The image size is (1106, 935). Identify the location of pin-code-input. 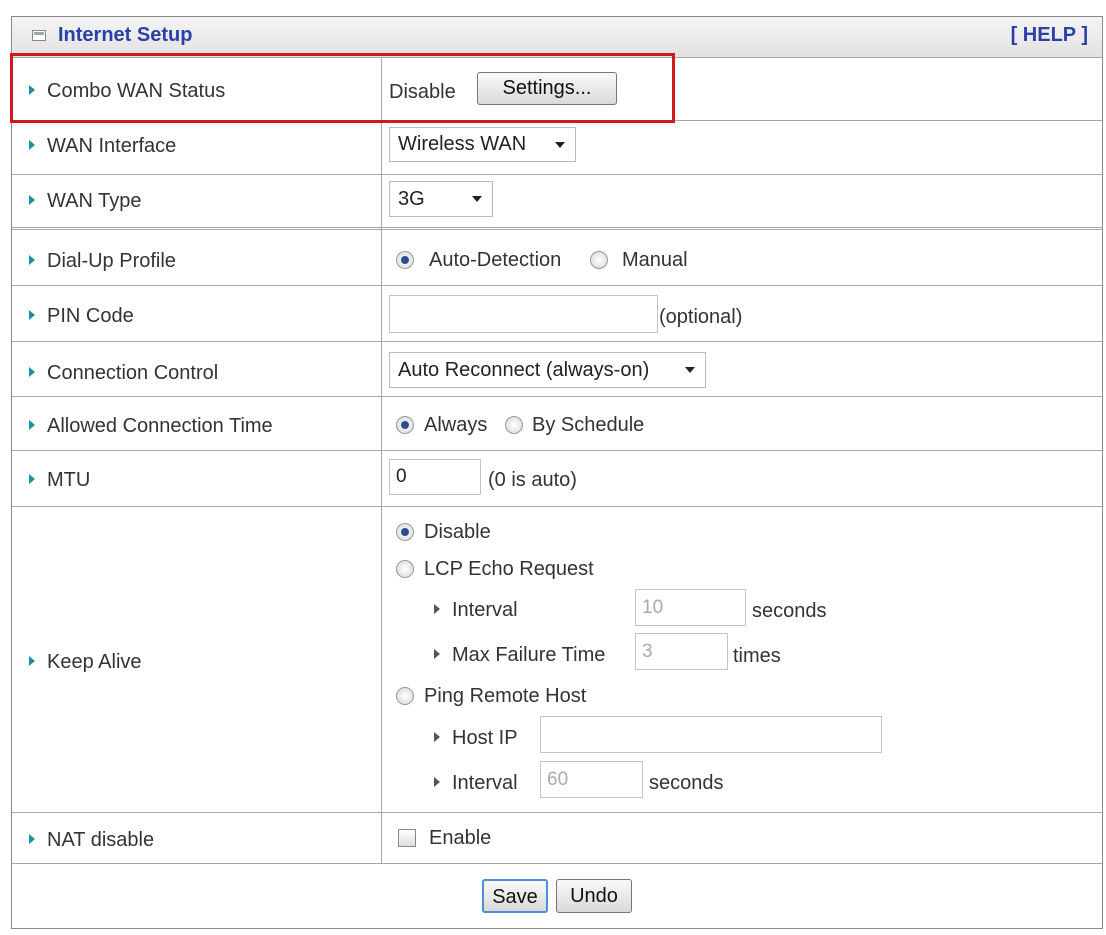
(523, 314).